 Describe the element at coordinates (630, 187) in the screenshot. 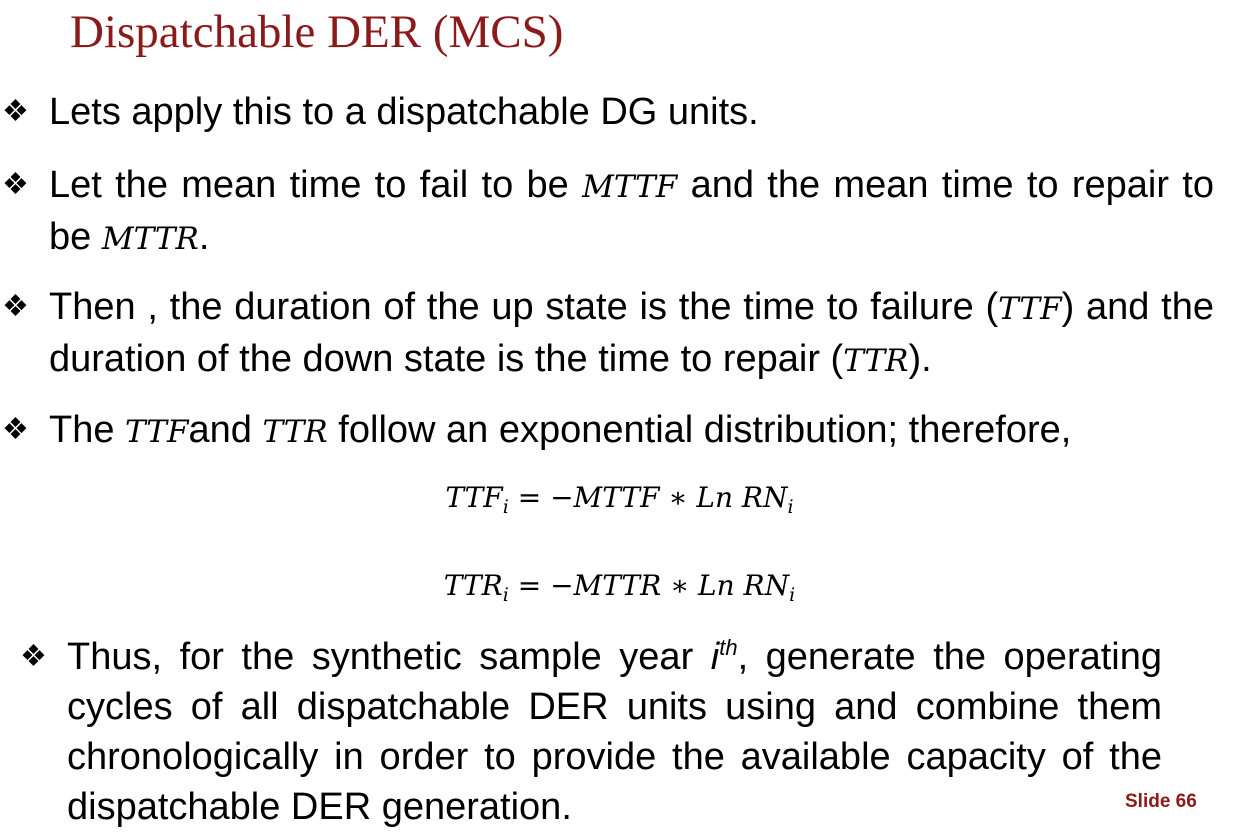

I see `math-mttf: MTTF` at that location.